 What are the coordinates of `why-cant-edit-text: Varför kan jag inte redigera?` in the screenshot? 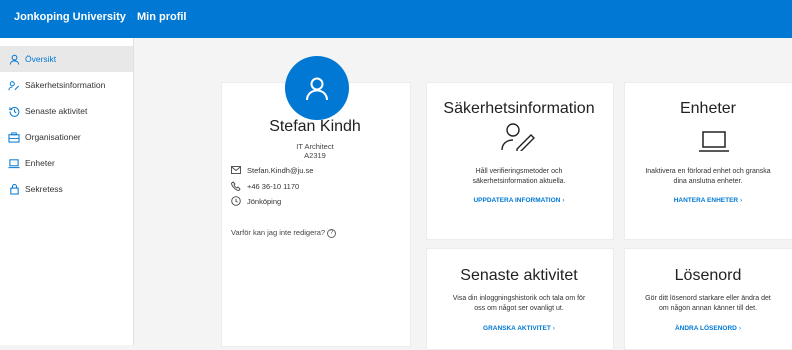 It's located at (278, 232).